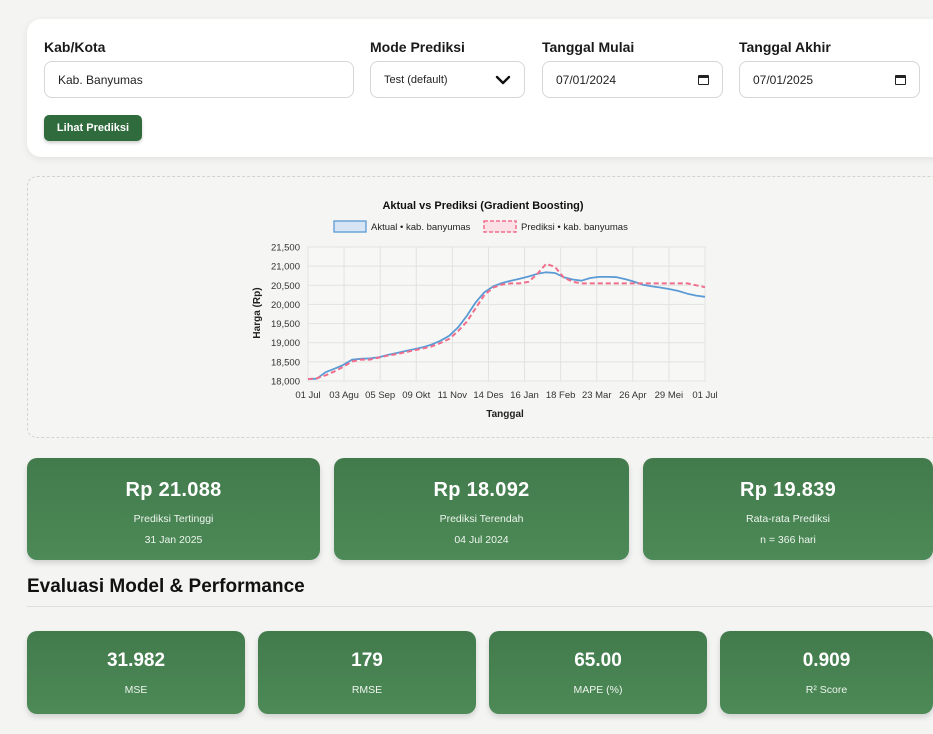  I want to click on mode-select: Test (default), so click(447, 79).